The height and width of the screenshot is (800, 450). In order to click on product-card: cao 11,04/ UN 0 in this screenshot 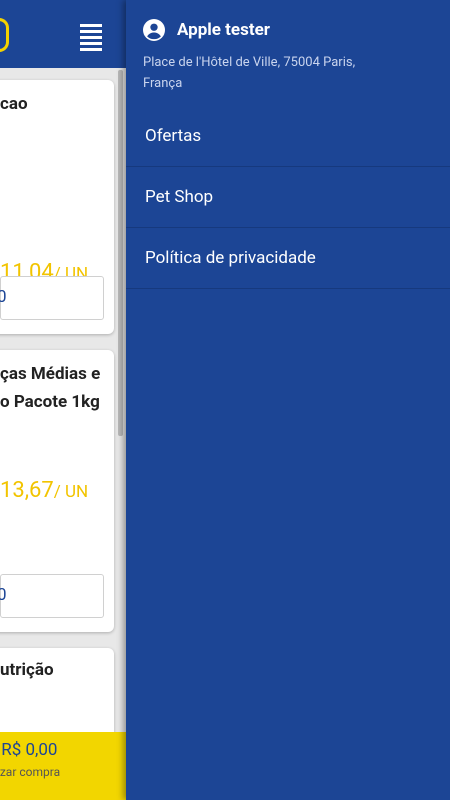, I will do `click(57, 207)`.